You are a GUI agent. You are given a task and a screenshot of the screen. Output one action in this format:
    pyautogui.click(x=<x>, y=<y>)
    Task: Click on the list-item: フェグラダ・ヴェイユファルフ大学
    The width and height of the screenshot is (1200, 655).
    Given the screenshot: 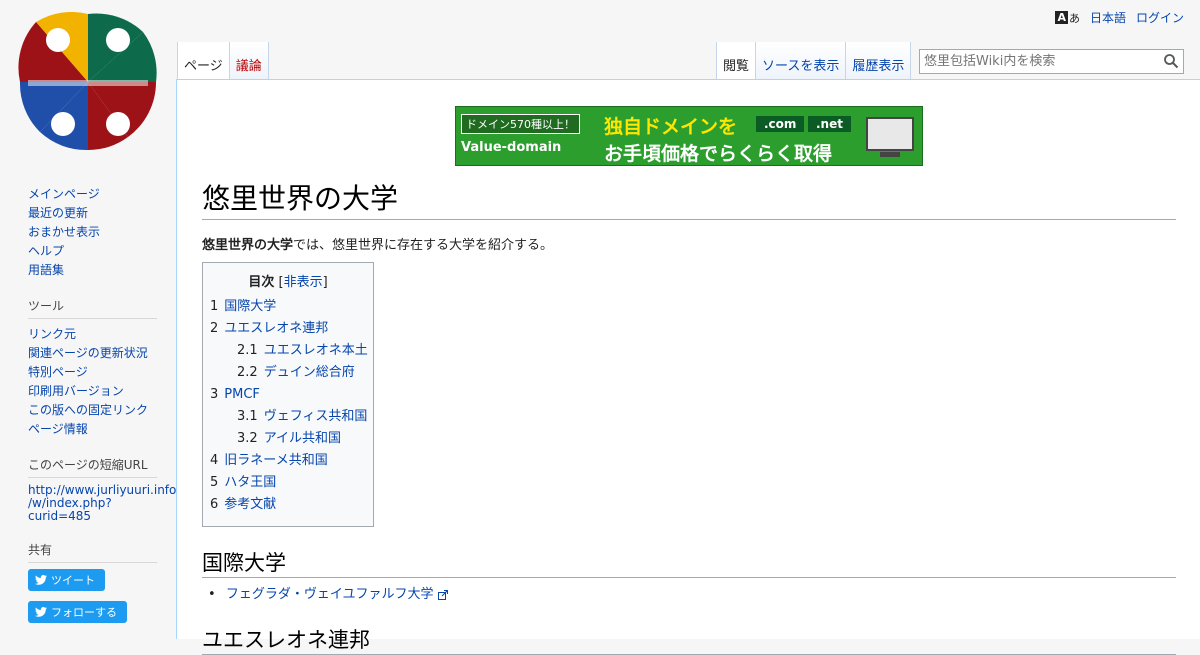 What is the action you would take?
    pyautogui.click(x=329, y=592)
    